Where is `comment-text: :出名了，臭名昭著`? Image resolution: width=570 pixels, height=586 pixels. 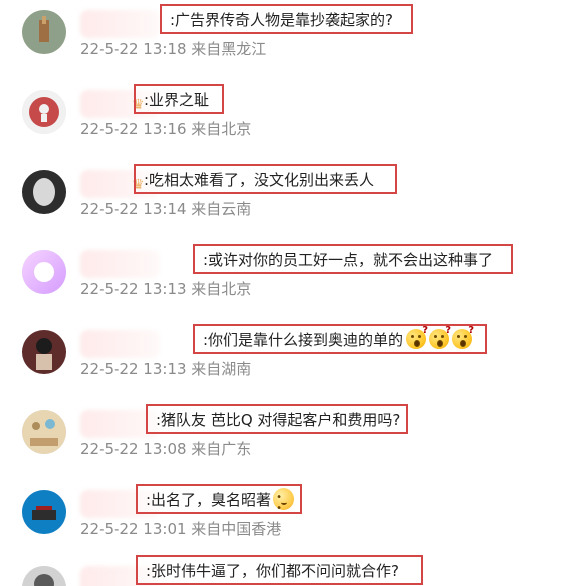
comment-text: :出名了，臭名昭著 is located at coordinates (209, 499).